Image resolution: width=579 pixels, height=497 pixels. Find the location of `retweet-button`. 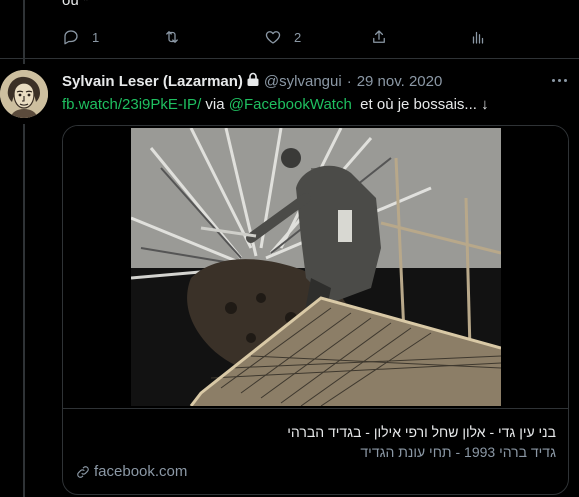

retweet-button is located at coordinates (178, 37).